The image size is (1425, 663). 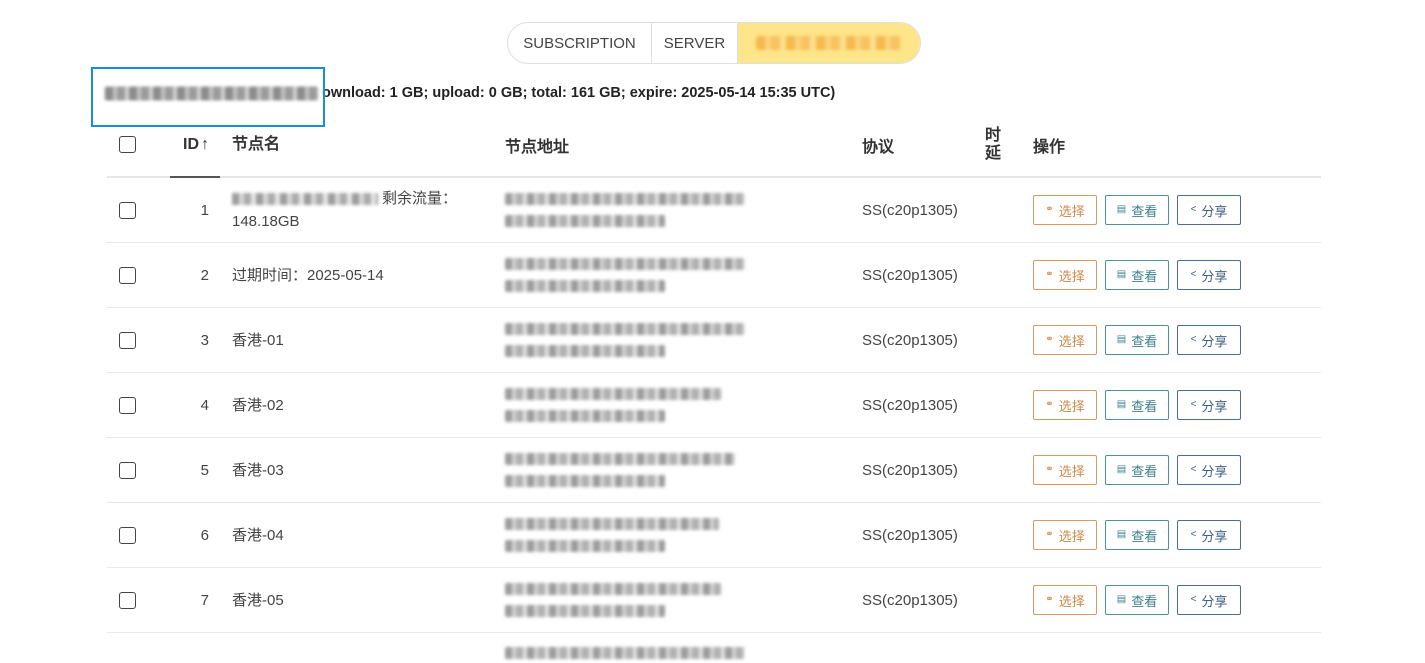 I want to click on tab-active-profile, so click(x=829, y=43).